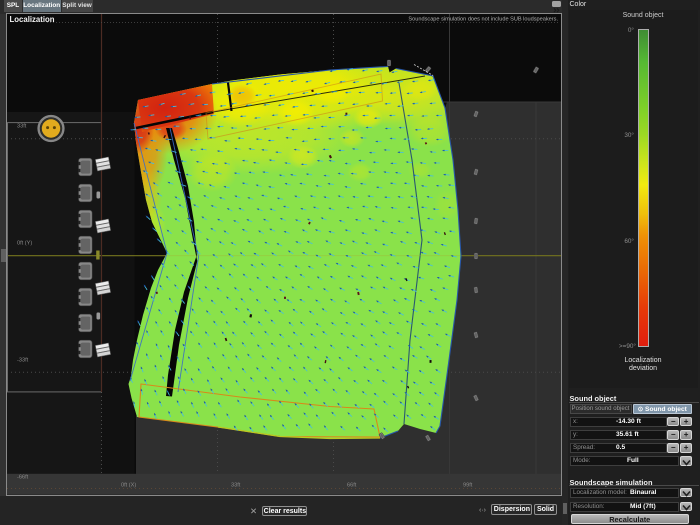  I want to click on svg-text: 0ft (X), so click(128, 486).